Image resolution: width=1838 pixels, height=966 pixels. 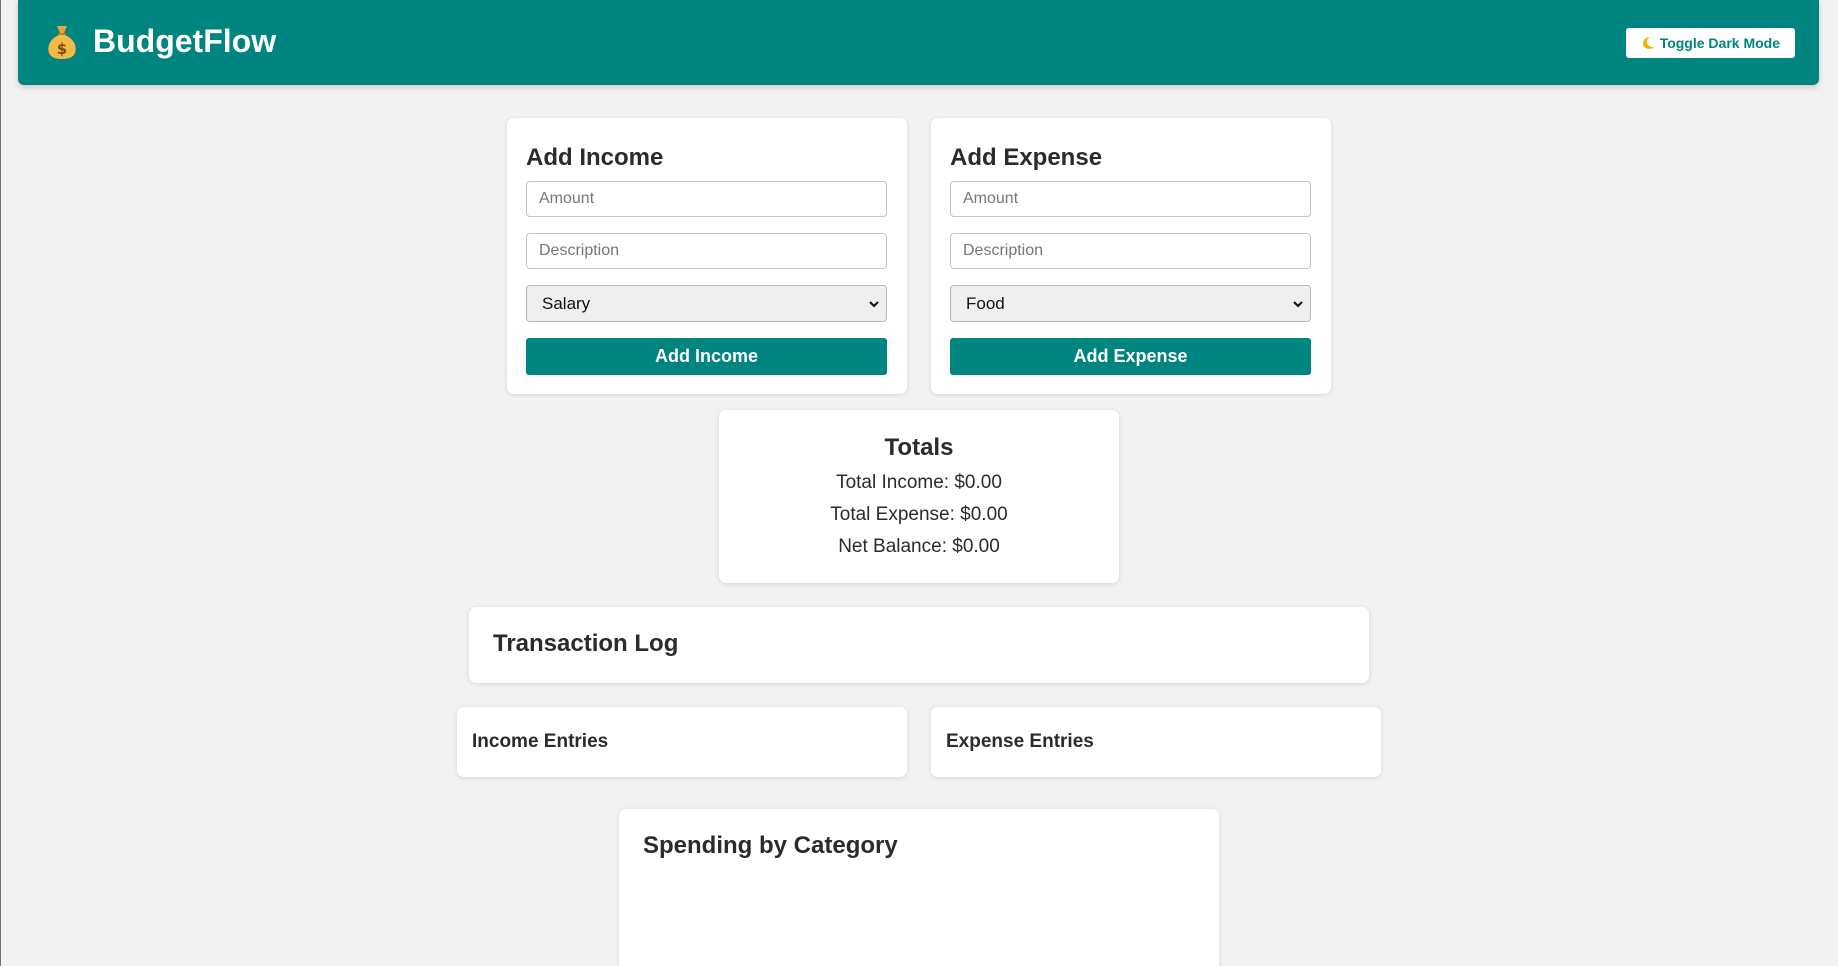 What do you see at coordinates (1130, 356) in the screenshot?
I see `add-expense-button: Add Expense` at bounding box center [1130, 356].